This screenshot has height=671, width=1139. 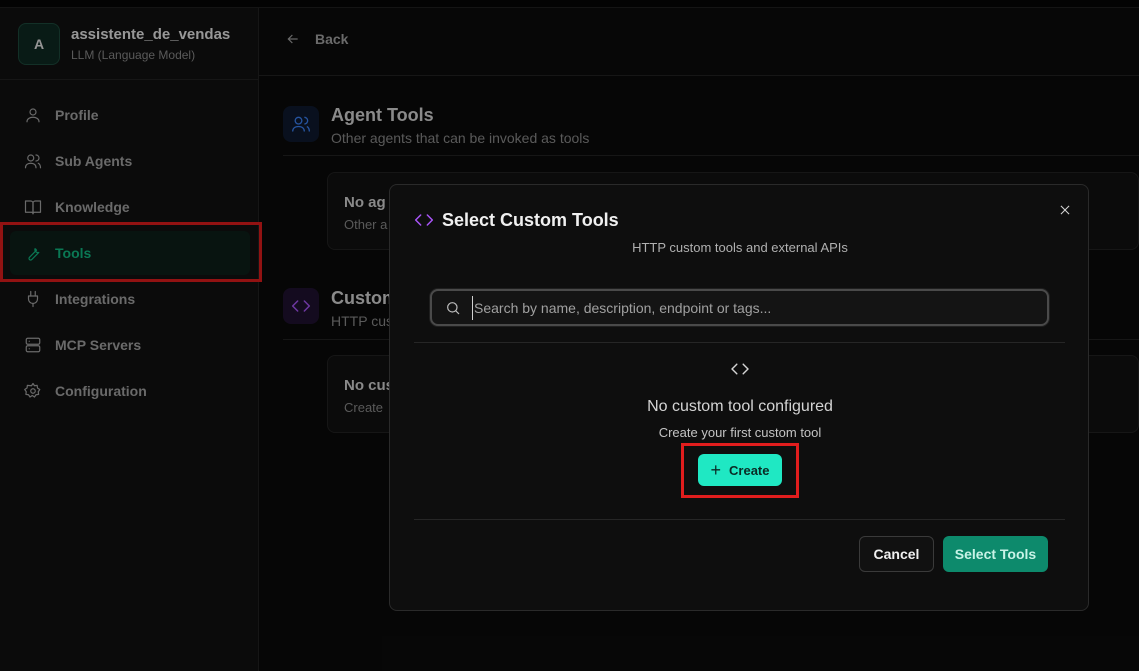 What do you see at coordinates (740, 432) in the screenshot?
I see `empty-state-subtitle: Create your first custom tool` at bounding box center [740, 432].